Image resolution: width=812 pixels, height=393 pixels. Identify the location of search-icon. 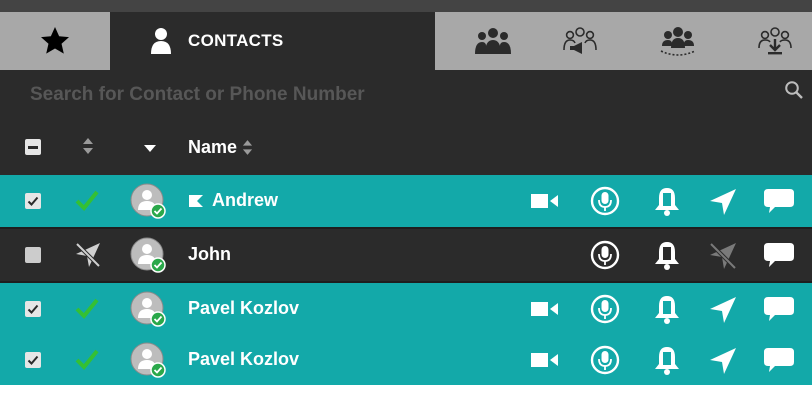
(794, 90).